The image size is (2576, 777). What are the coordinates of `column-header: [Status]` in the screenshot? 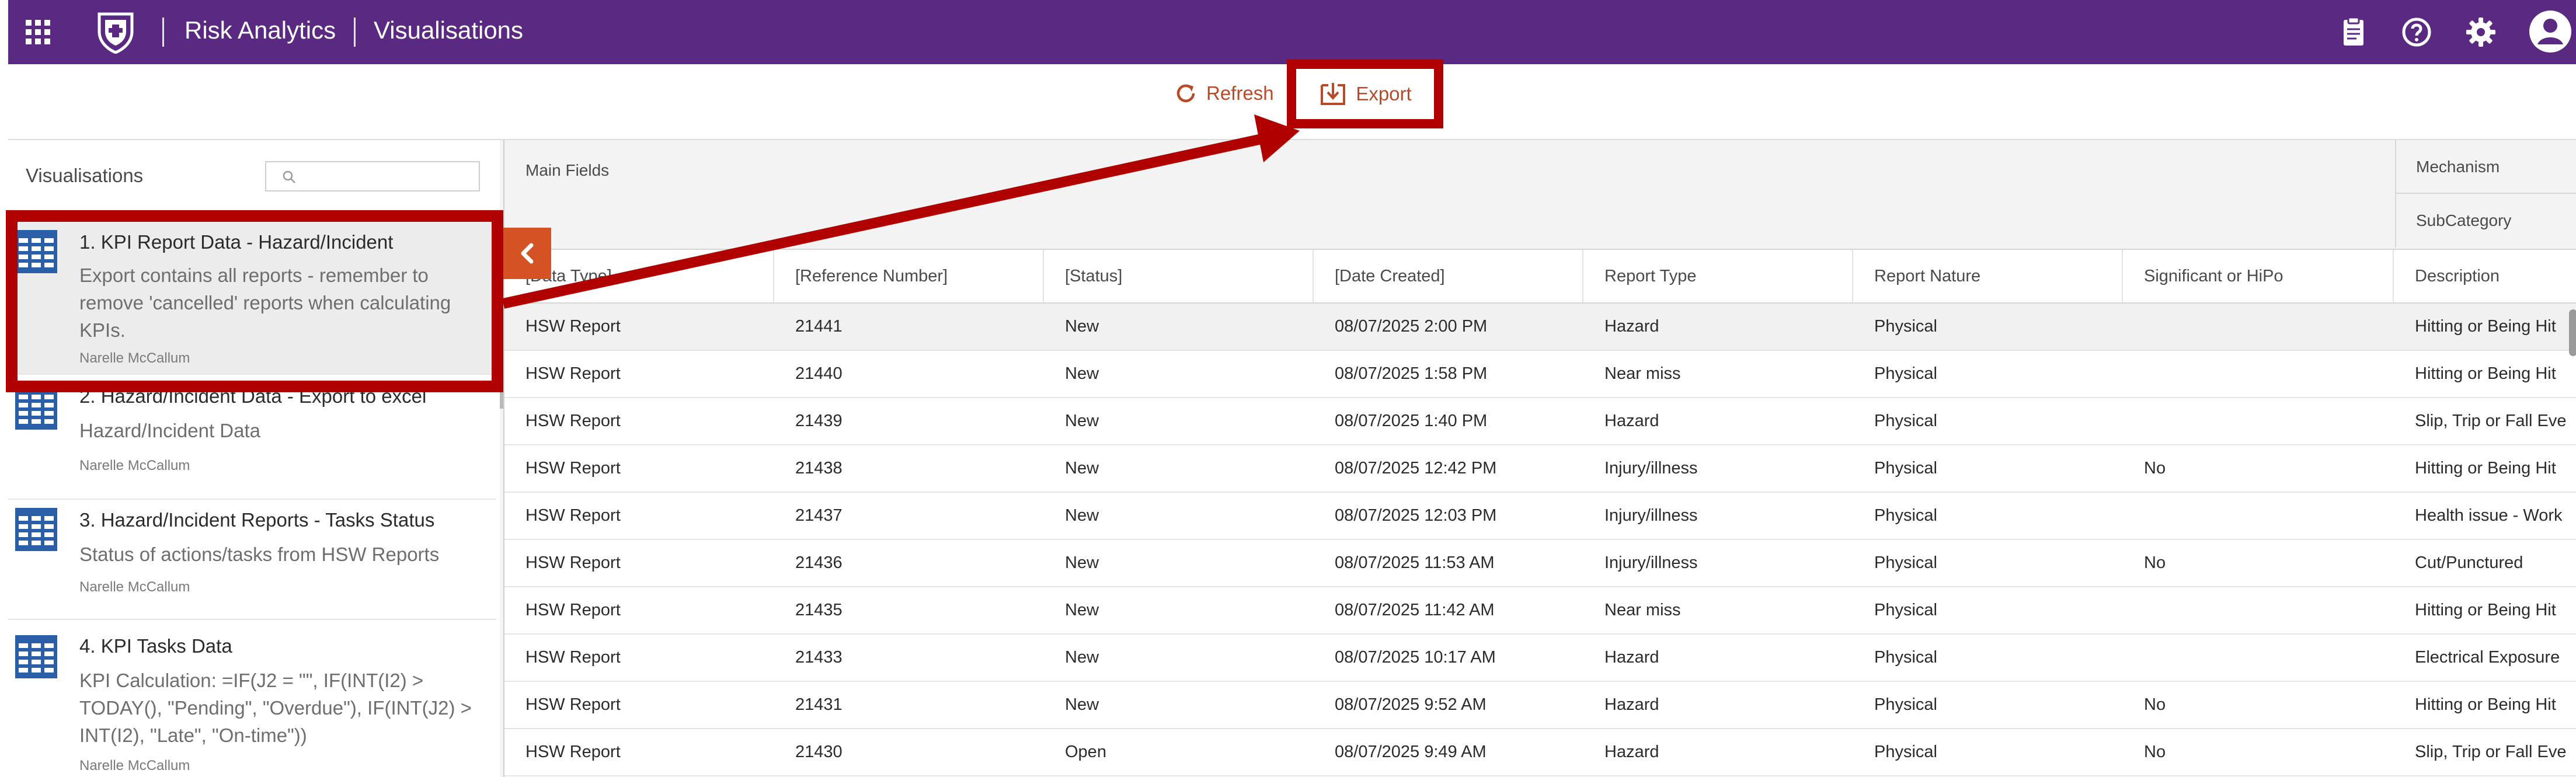 It's located at (1179, 276).